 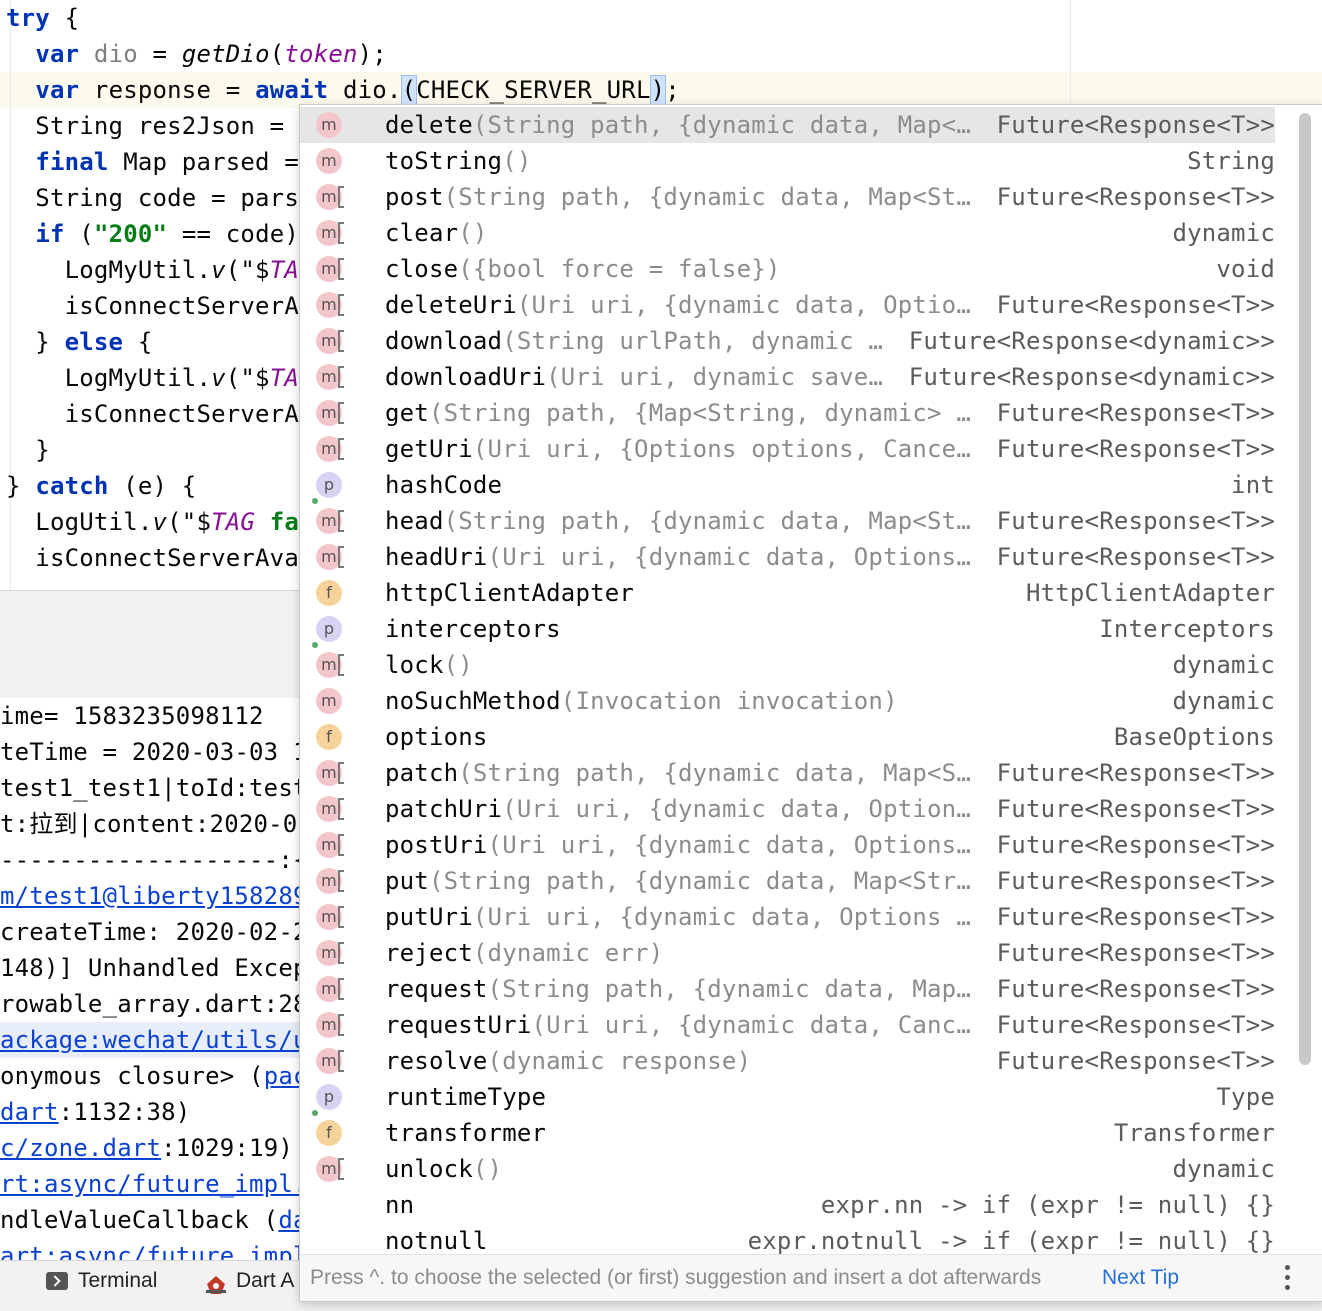 I want to click on code-line: String code = parse, so click(x=160, y=198).